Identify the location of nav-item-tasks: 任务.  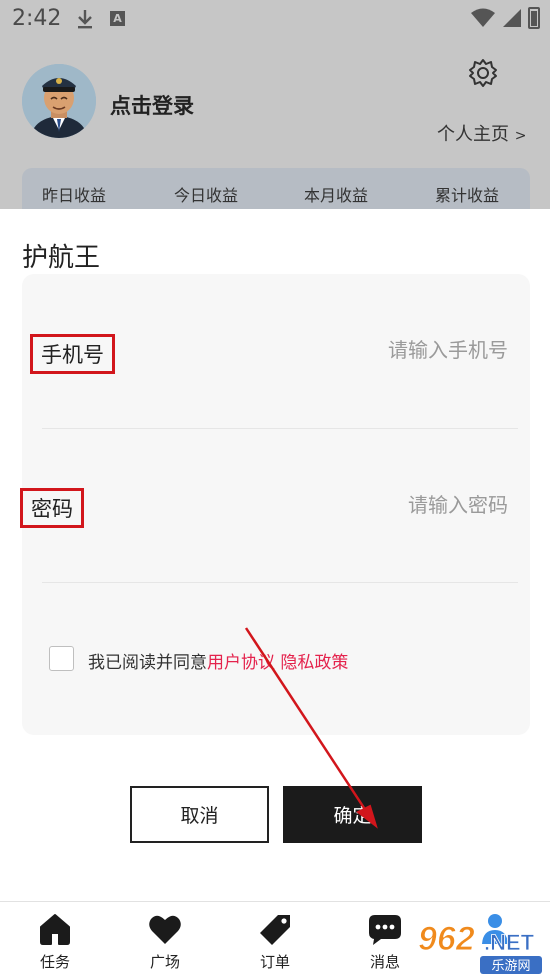
(55, 940).